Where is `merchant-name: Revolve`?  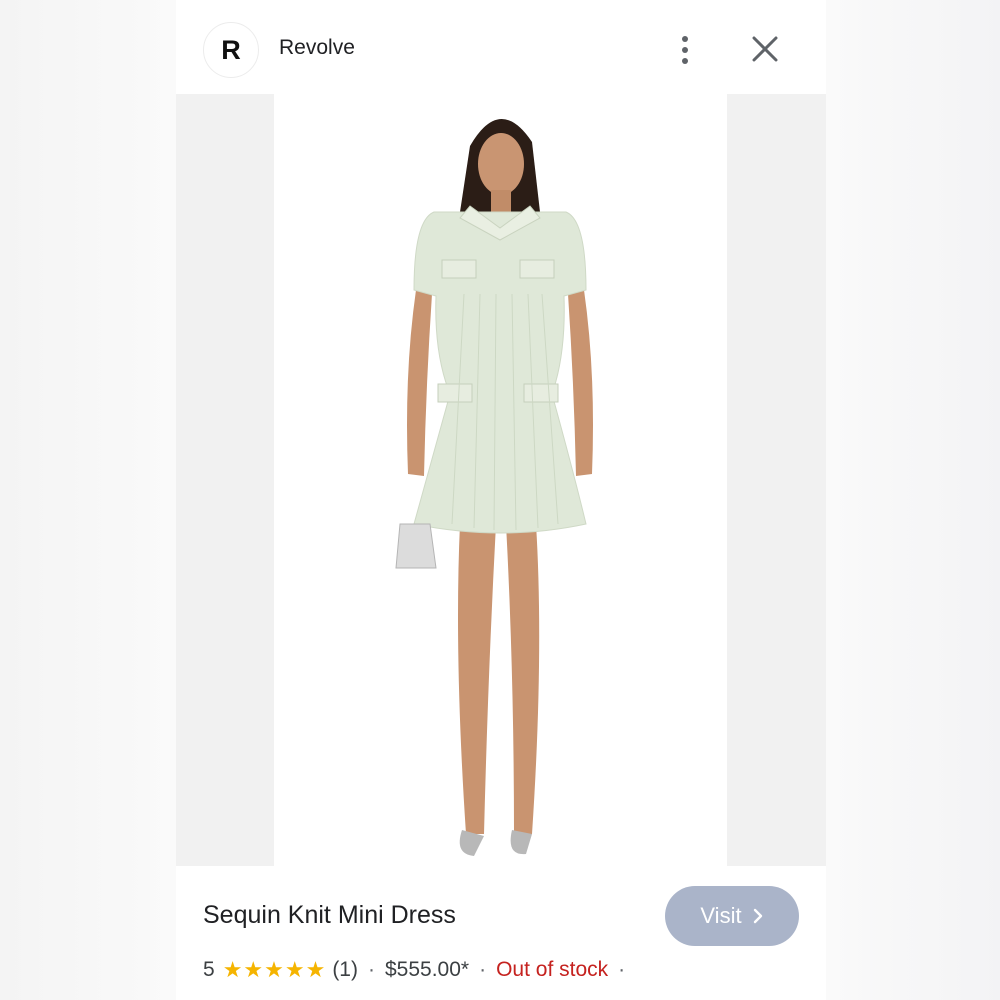
merchant-name: Revolve is located at coordinates (317, 47).